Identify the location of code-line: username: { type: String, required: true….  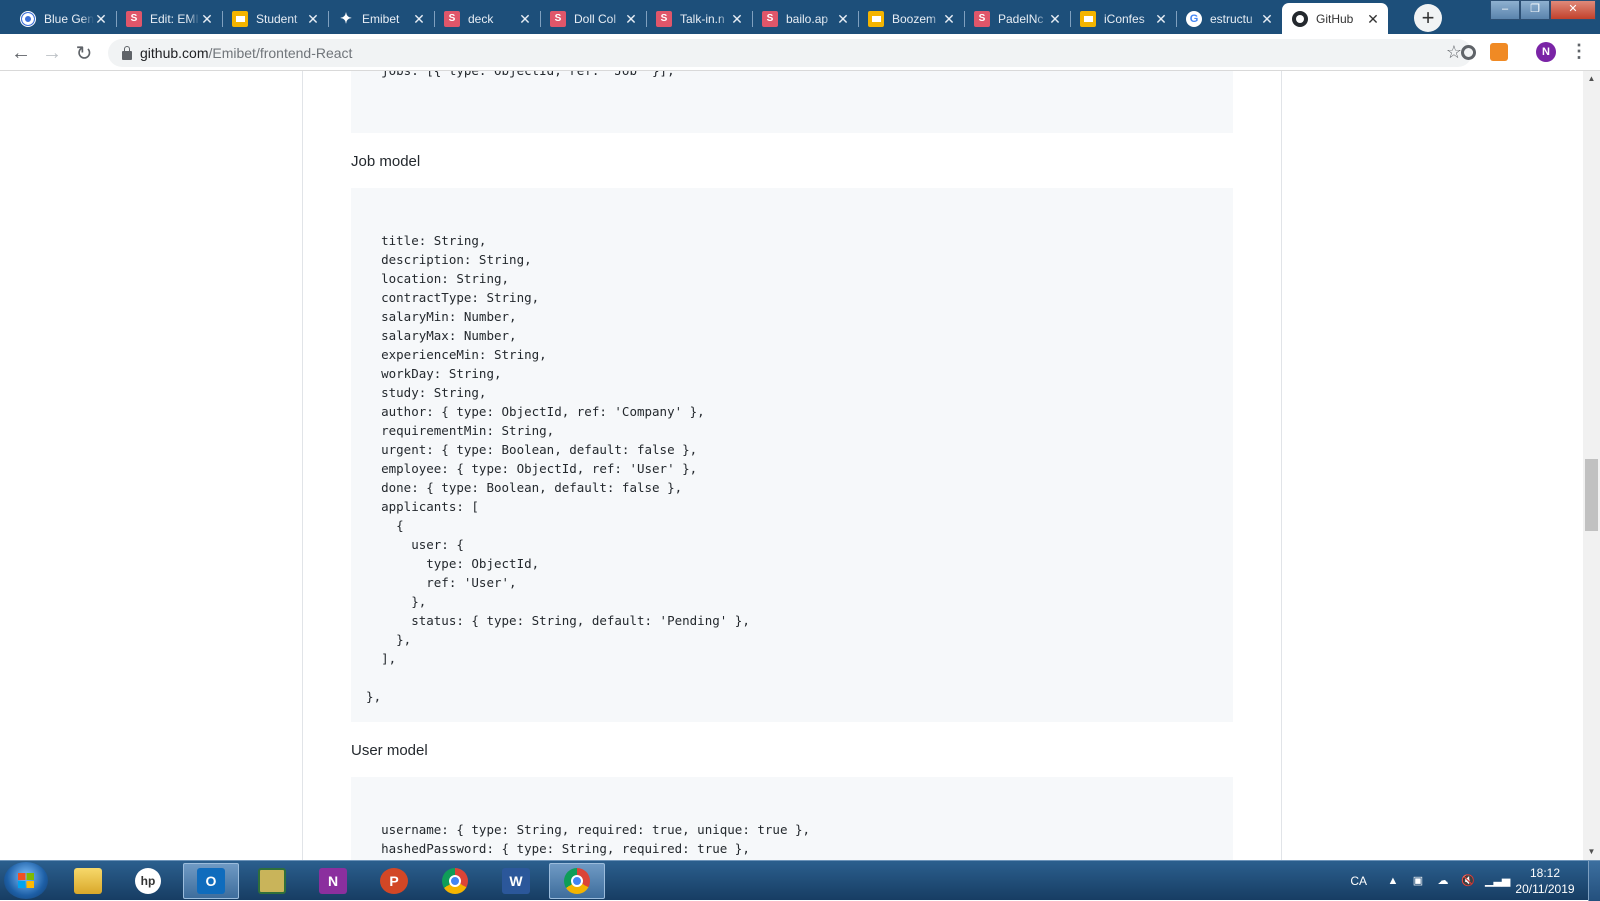
(581, 829).